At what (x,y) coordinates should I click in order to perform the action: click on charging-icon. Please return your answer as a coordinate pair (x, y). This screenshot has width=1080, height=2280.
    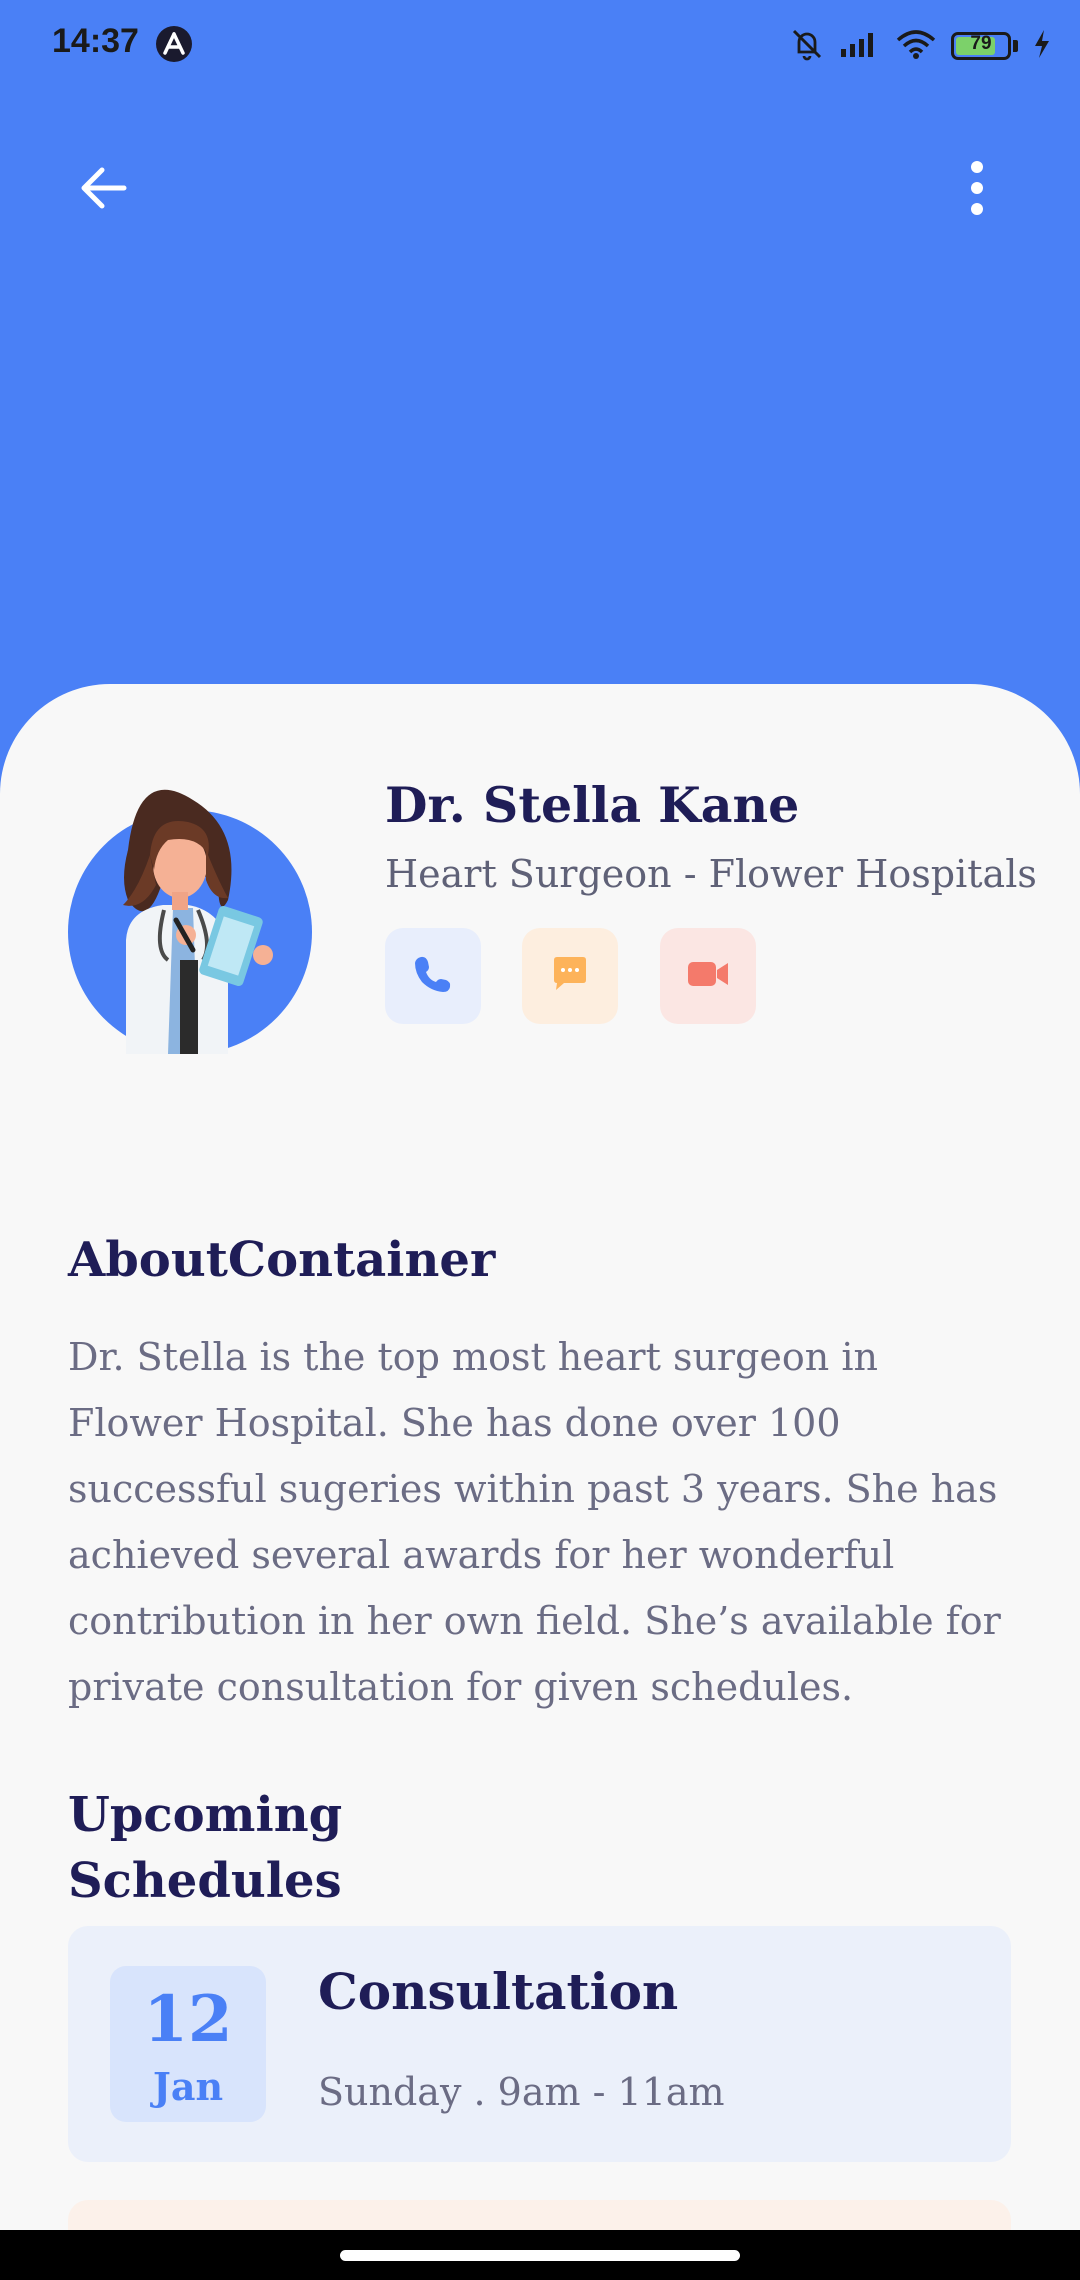
    Looking at the image, I should click on (1042, 46).